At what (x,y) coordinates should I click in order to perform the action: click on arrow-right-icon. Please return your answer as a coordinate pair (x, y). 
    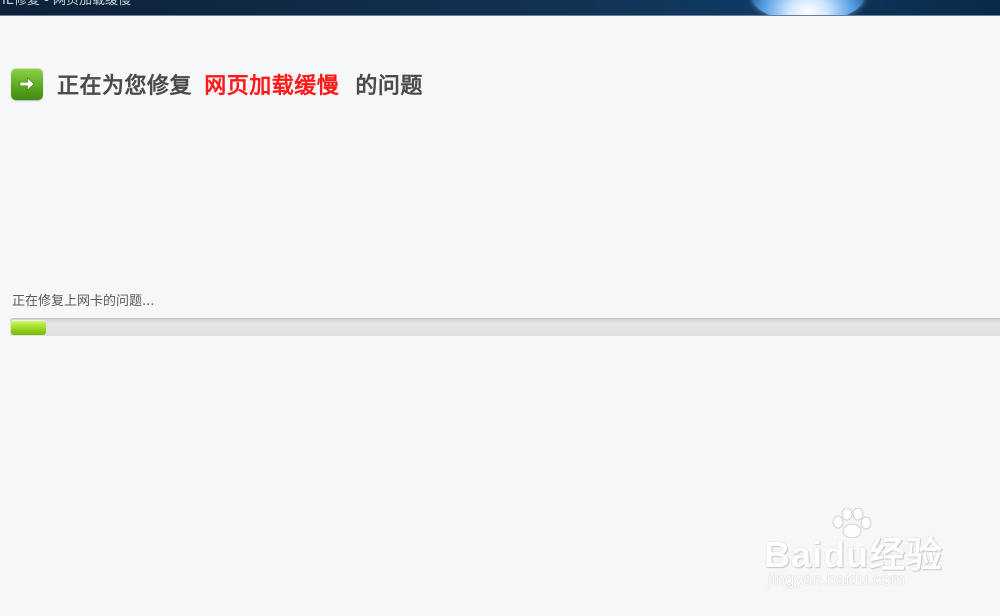
    Looking at the image, I should click on (27, 84).